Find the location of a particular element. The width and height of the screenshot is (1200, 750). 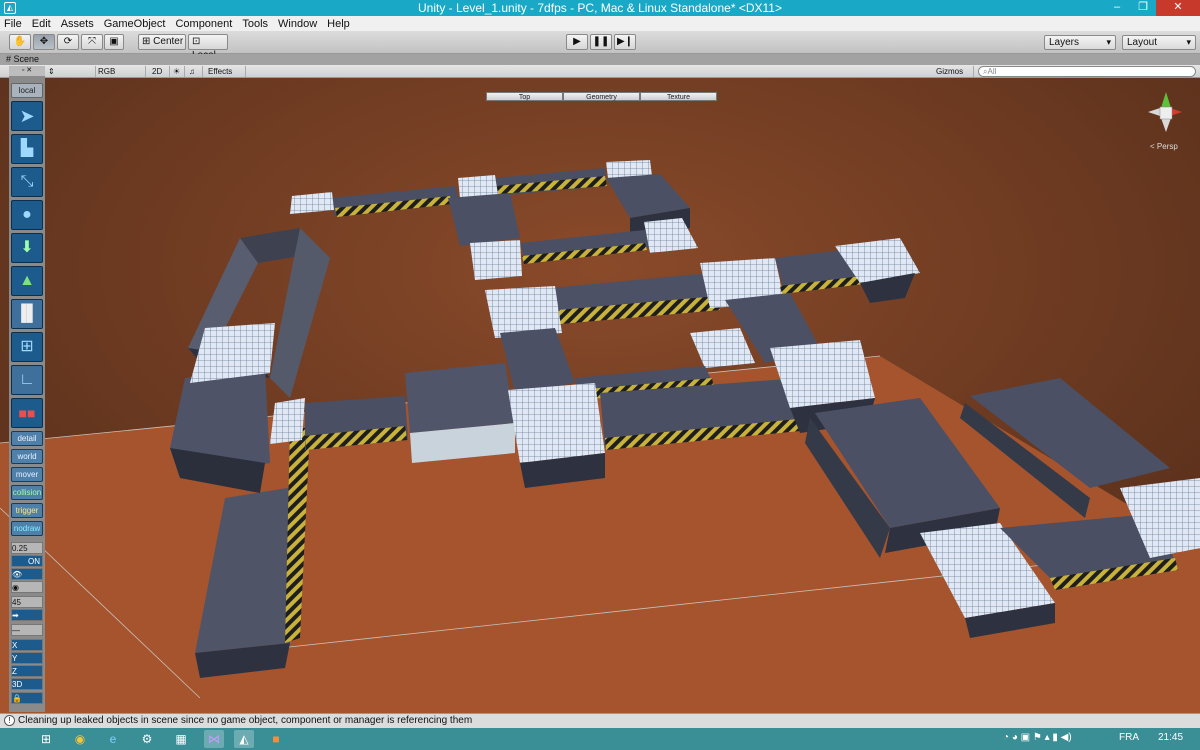

palette-select-button: ➤ is located at coordinates (27, 116).